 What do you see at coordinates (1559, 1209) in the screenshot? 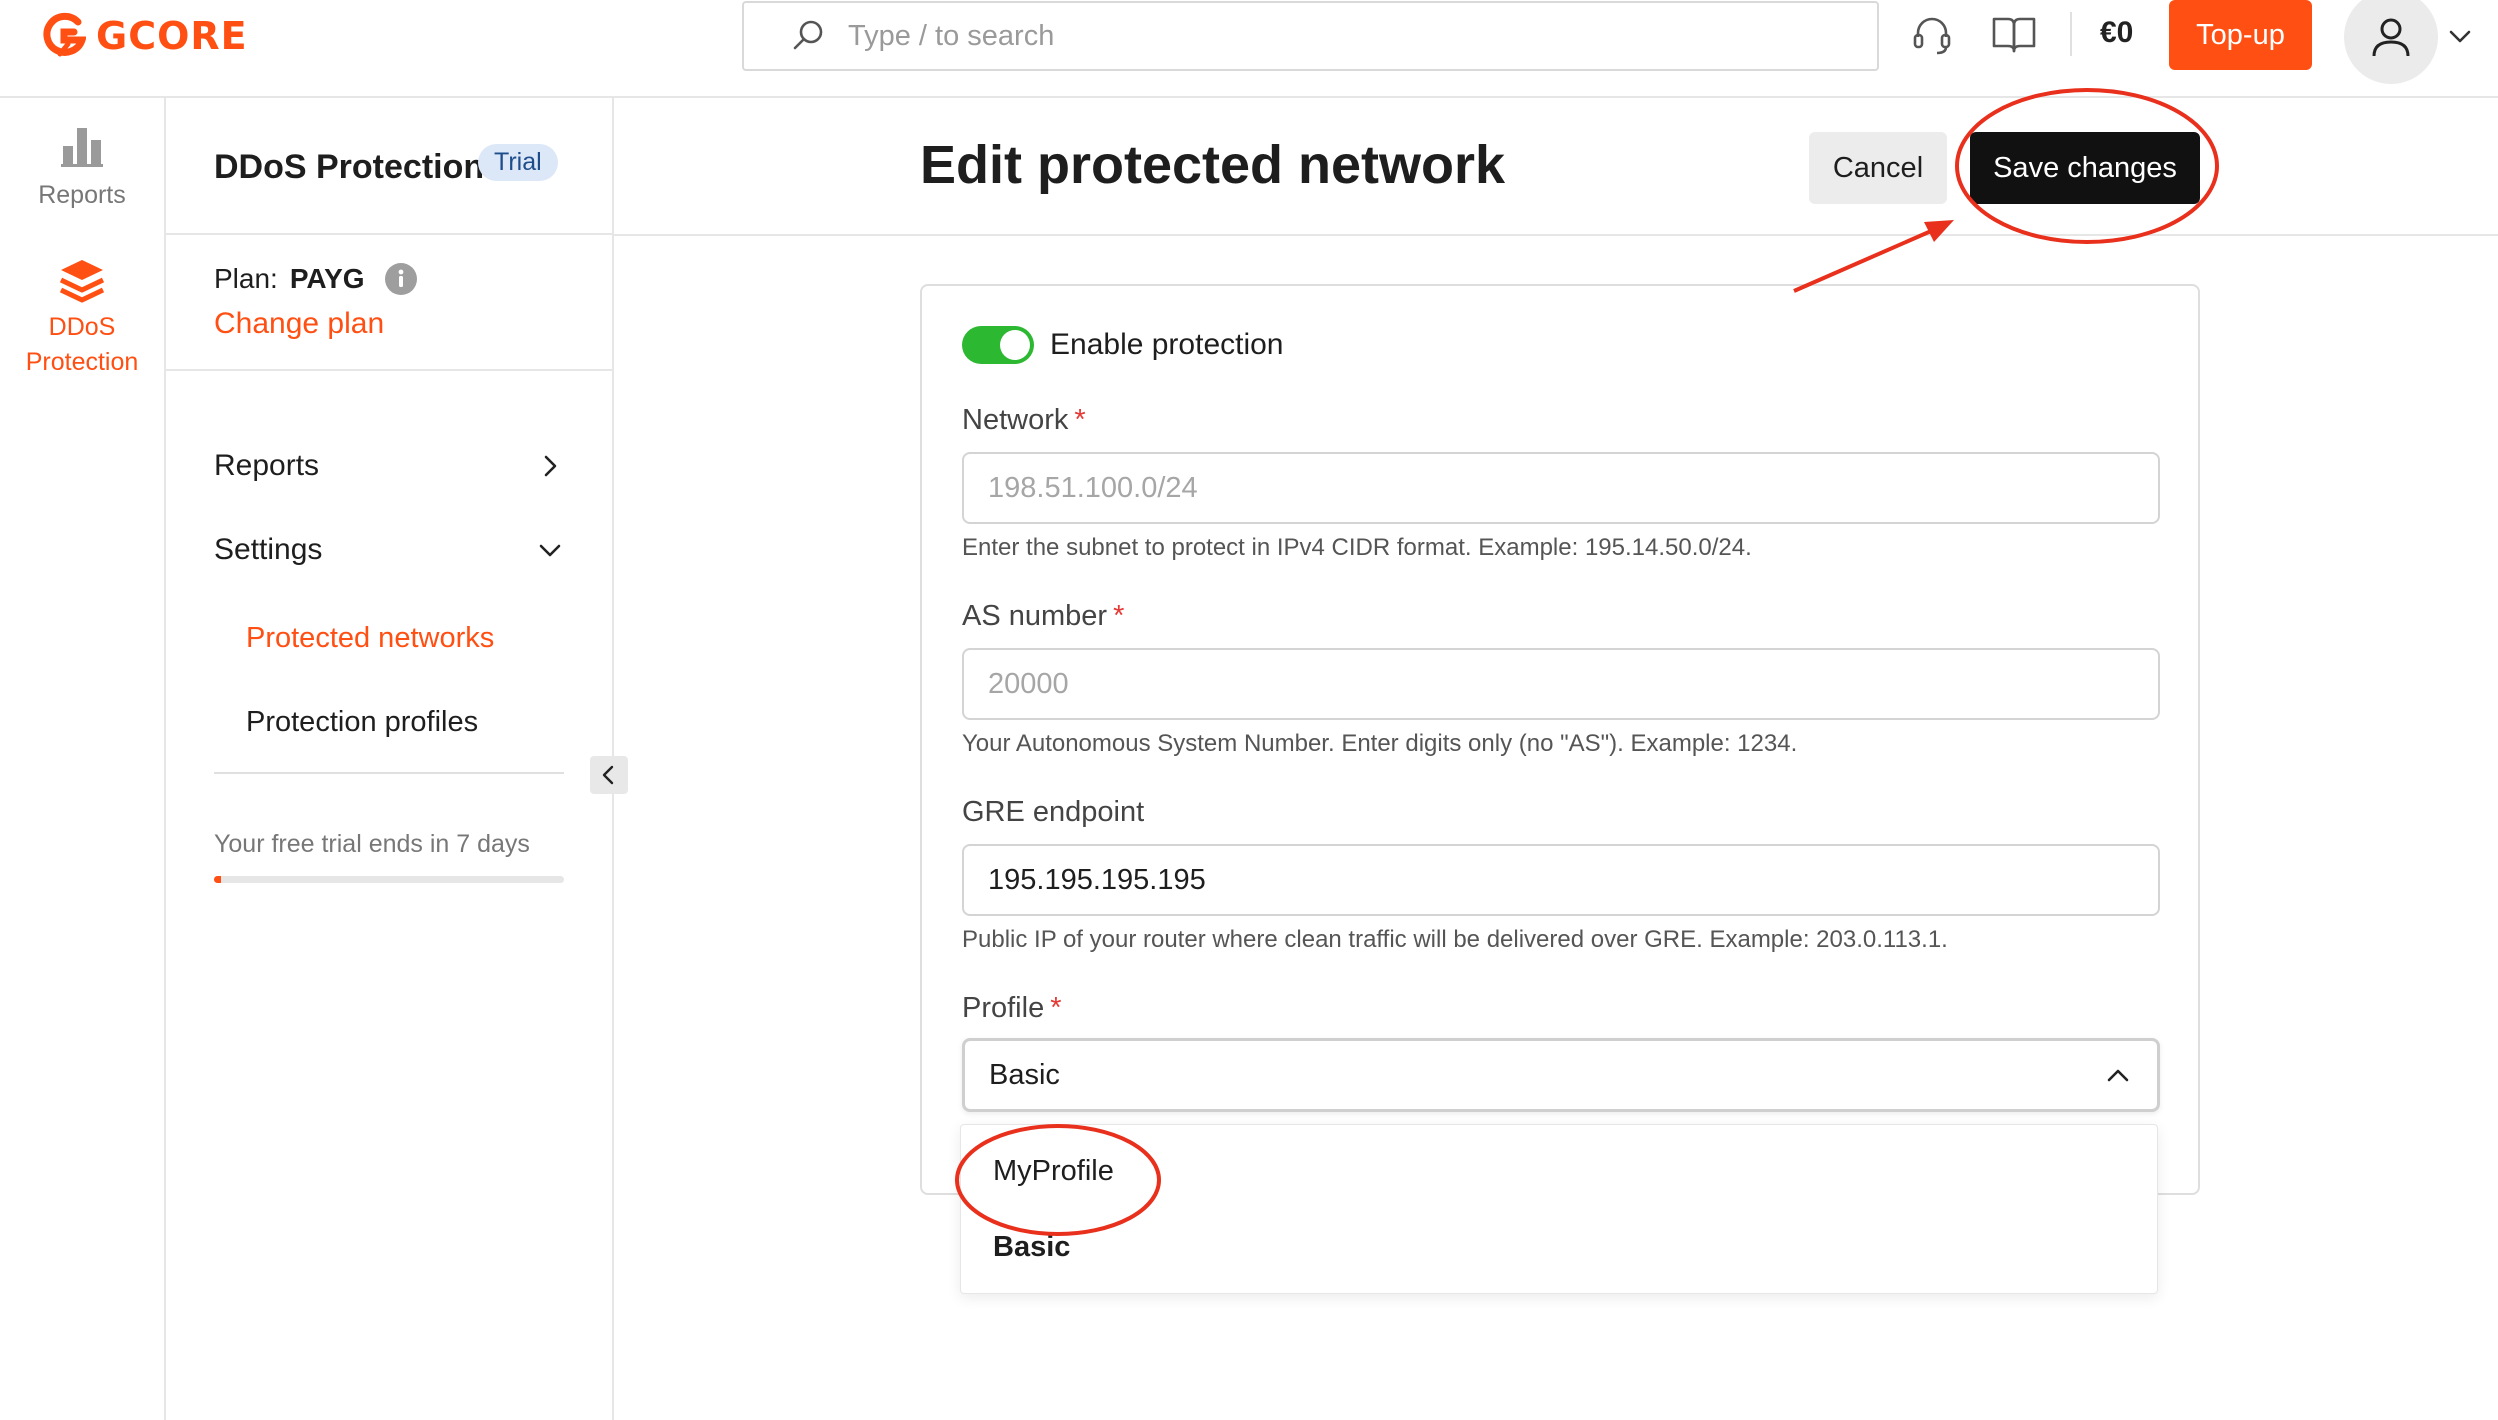
I see `profile-dropdown: MyProfile Basic` at bounding box center [1559, 1209].